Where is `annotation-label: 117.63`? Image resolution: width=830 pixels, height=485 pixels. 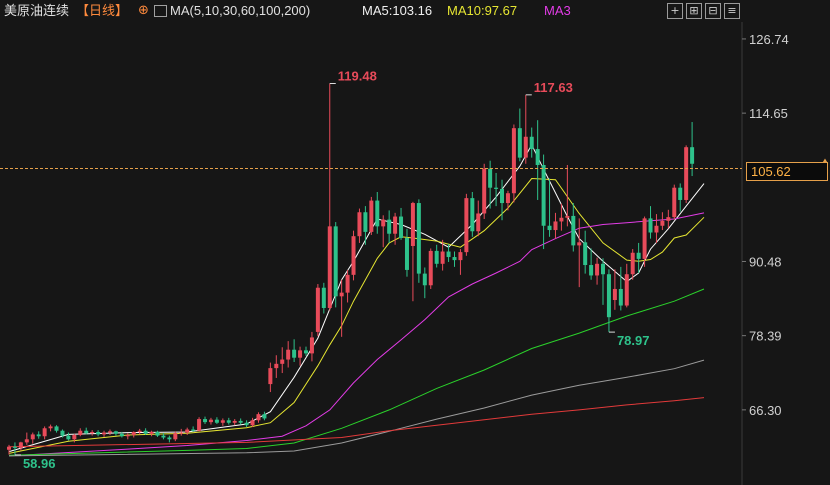 annotation-label: 117.63 is located at coordinates (553, 87).